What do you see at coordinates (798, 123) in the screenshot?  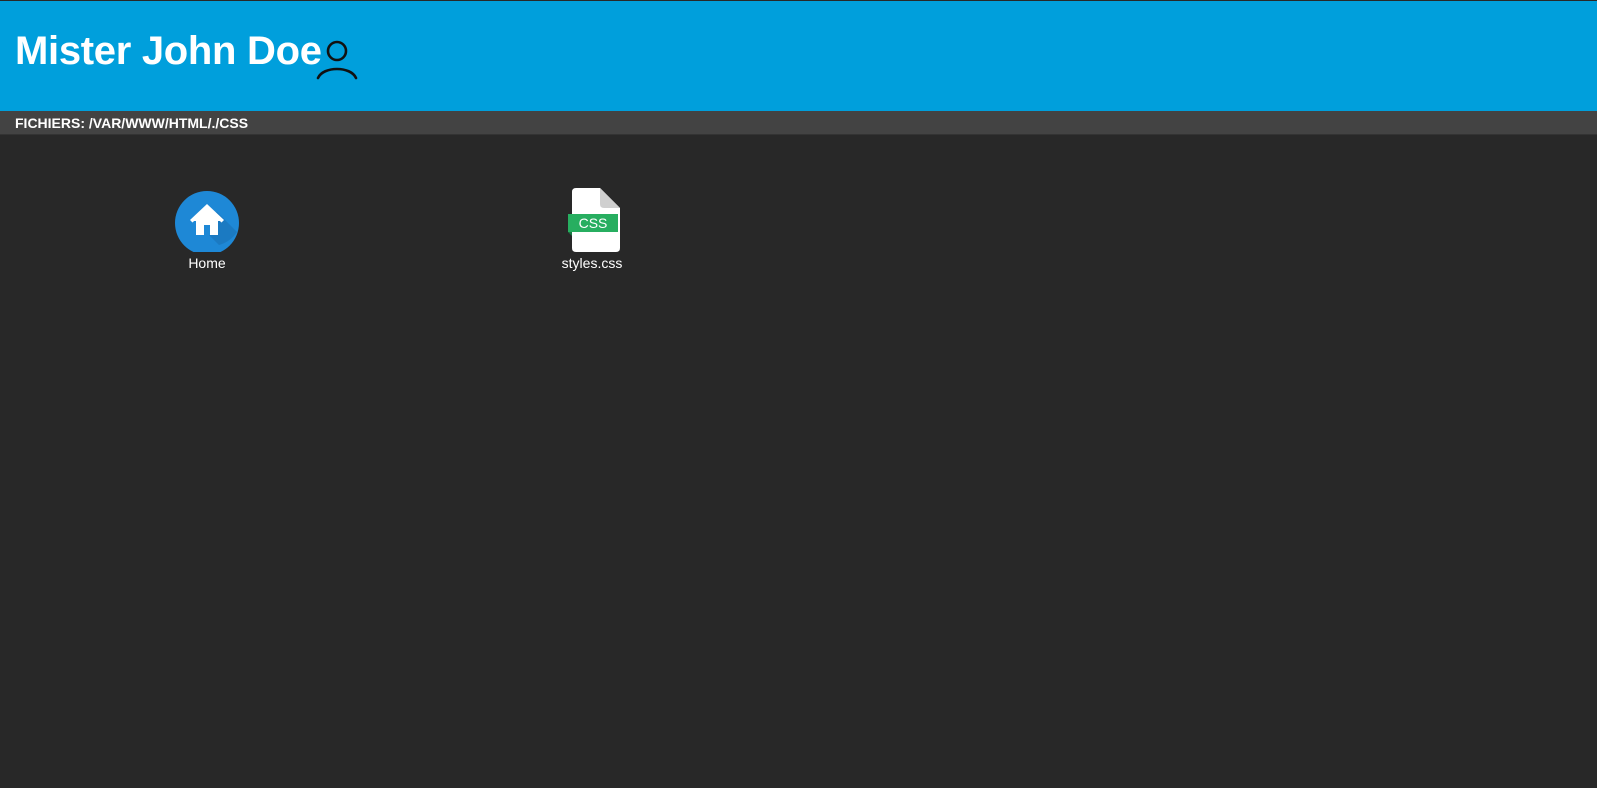 I see `path-bar: FICHIERS: /VAR/WWW/HTML/./CSS` at bounding box center [798, 123].